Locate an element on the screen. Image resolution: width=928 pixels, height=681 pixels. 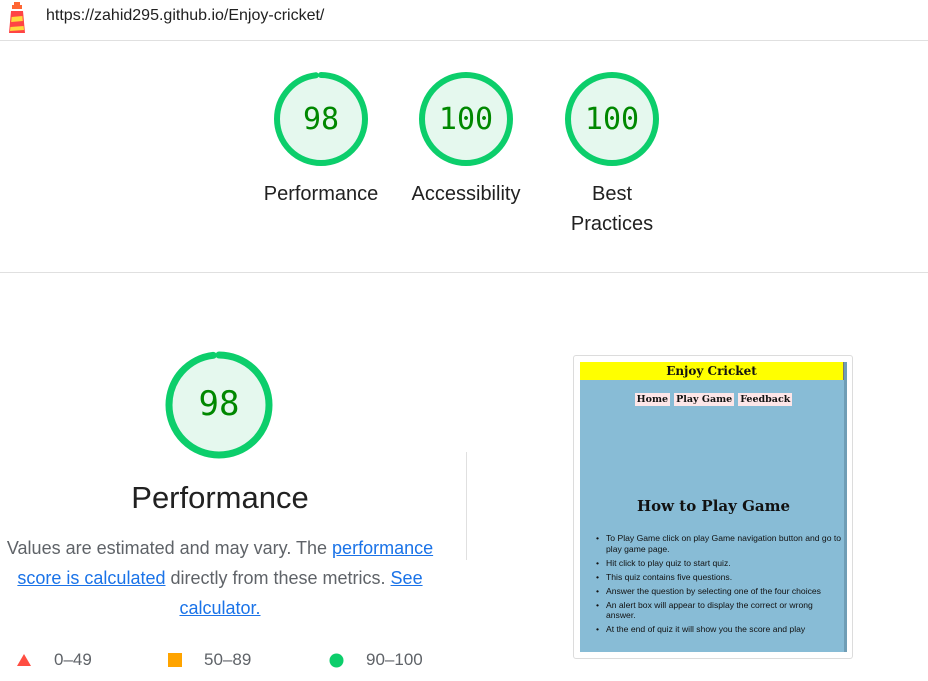
legend-pass: 90–100 is located at coordinates (376, 660).